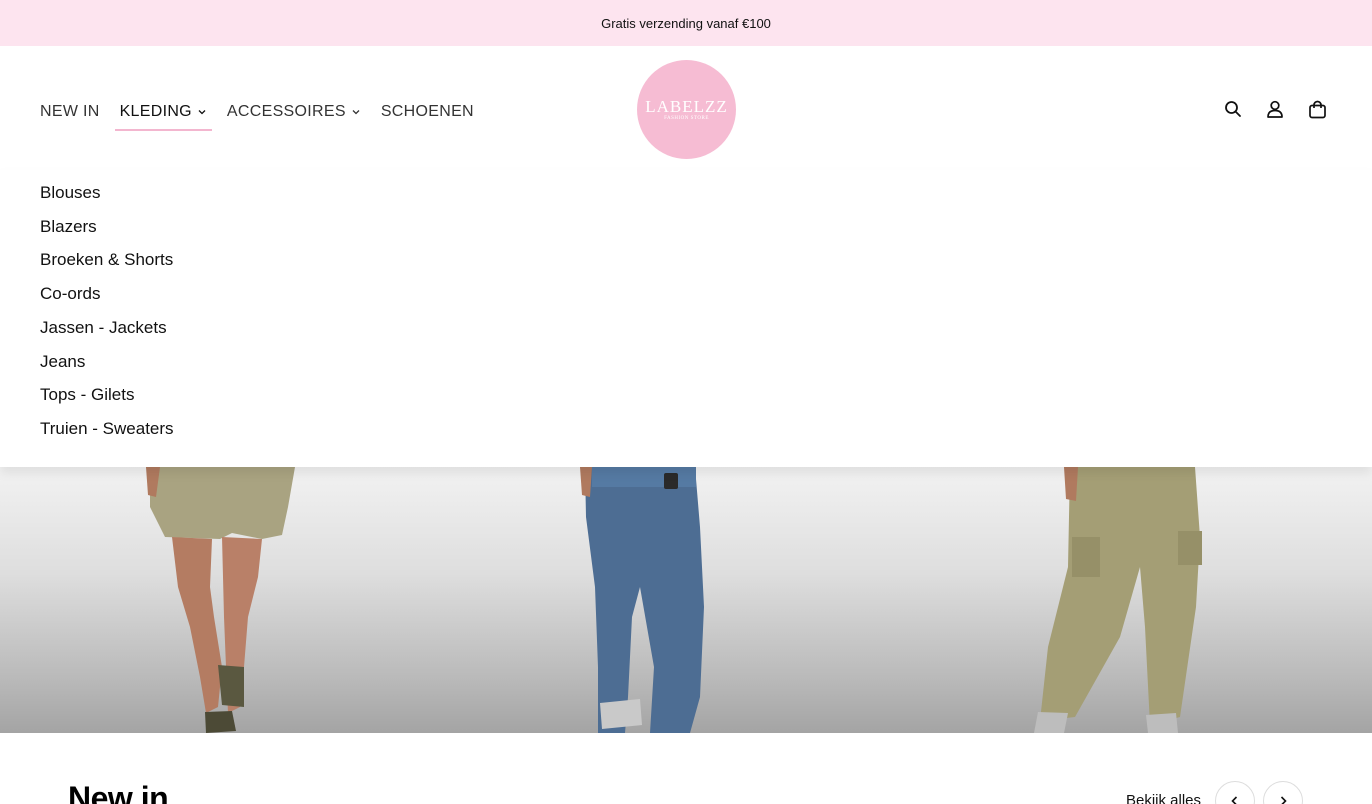 The height and width of the screenshot is (804, 1372). What do you see at coordinates (107, 429) in the screenshot?
I see `dropdown-item-truien-sweaters: Truien - Sweaters` at bounding box center [107, 429].